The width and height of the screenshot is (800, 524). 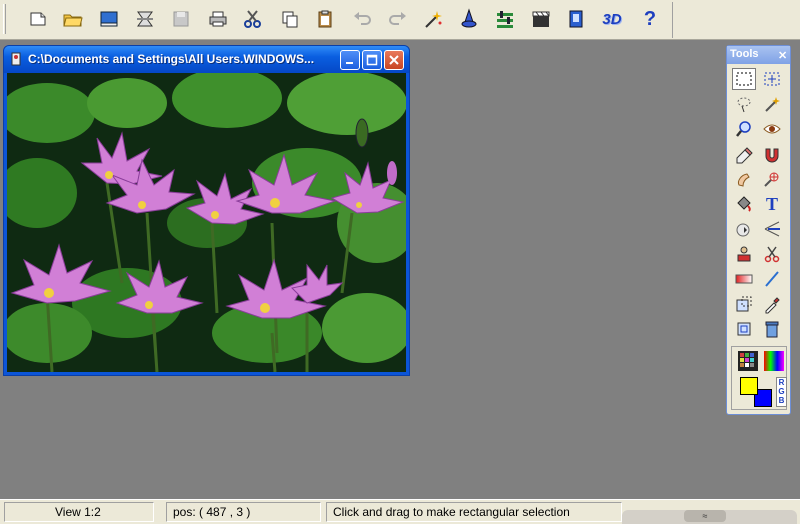 I want to click on zoom-tool, so click(x=744, y=129).